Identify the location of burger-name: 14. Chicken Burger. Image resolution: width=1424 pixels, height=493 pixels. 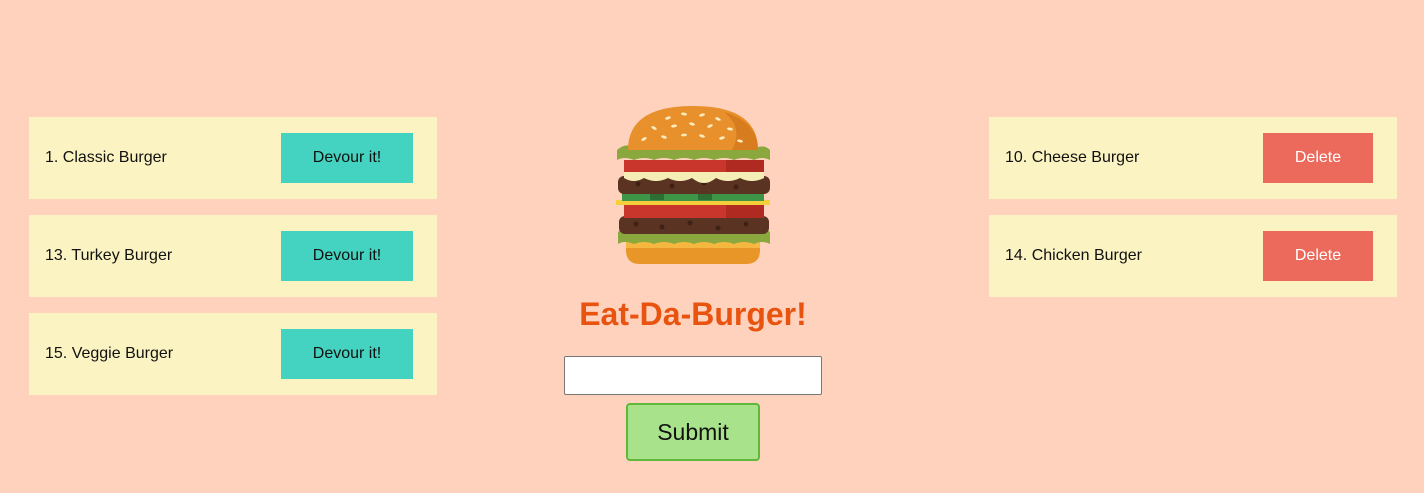
(1073, 255).